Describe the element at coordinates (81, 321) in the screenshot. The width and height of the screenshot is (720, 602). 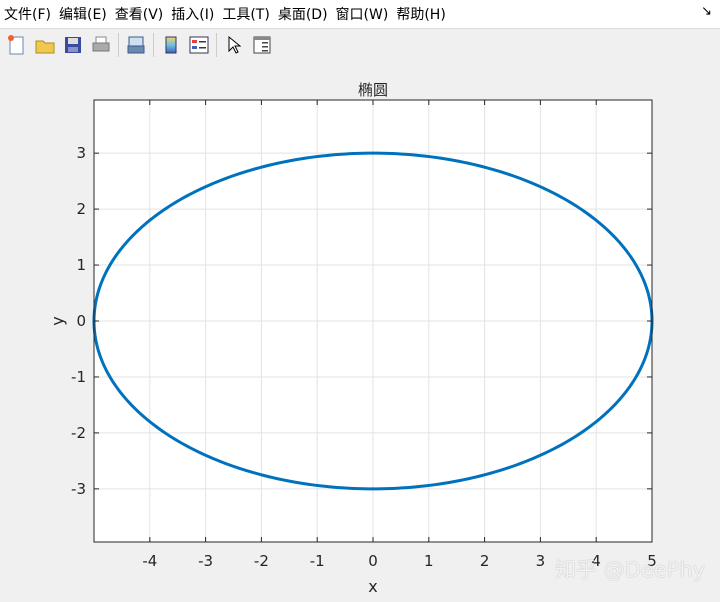
I see `y-tick-label: 0` at that location.